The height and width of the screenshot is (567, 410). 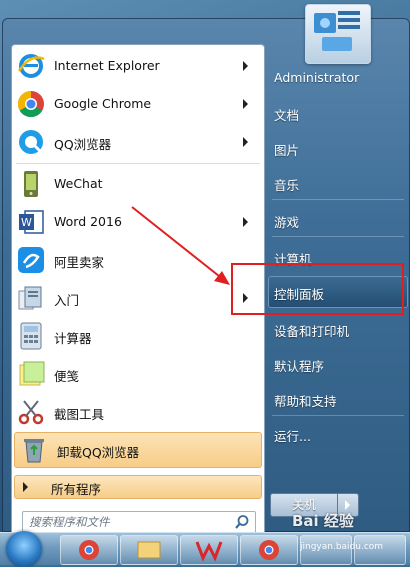 What do you see at coordinates (31, 412) in the screenshot?
I see `snipping-tool-icon` at bounding box center [31, 412].